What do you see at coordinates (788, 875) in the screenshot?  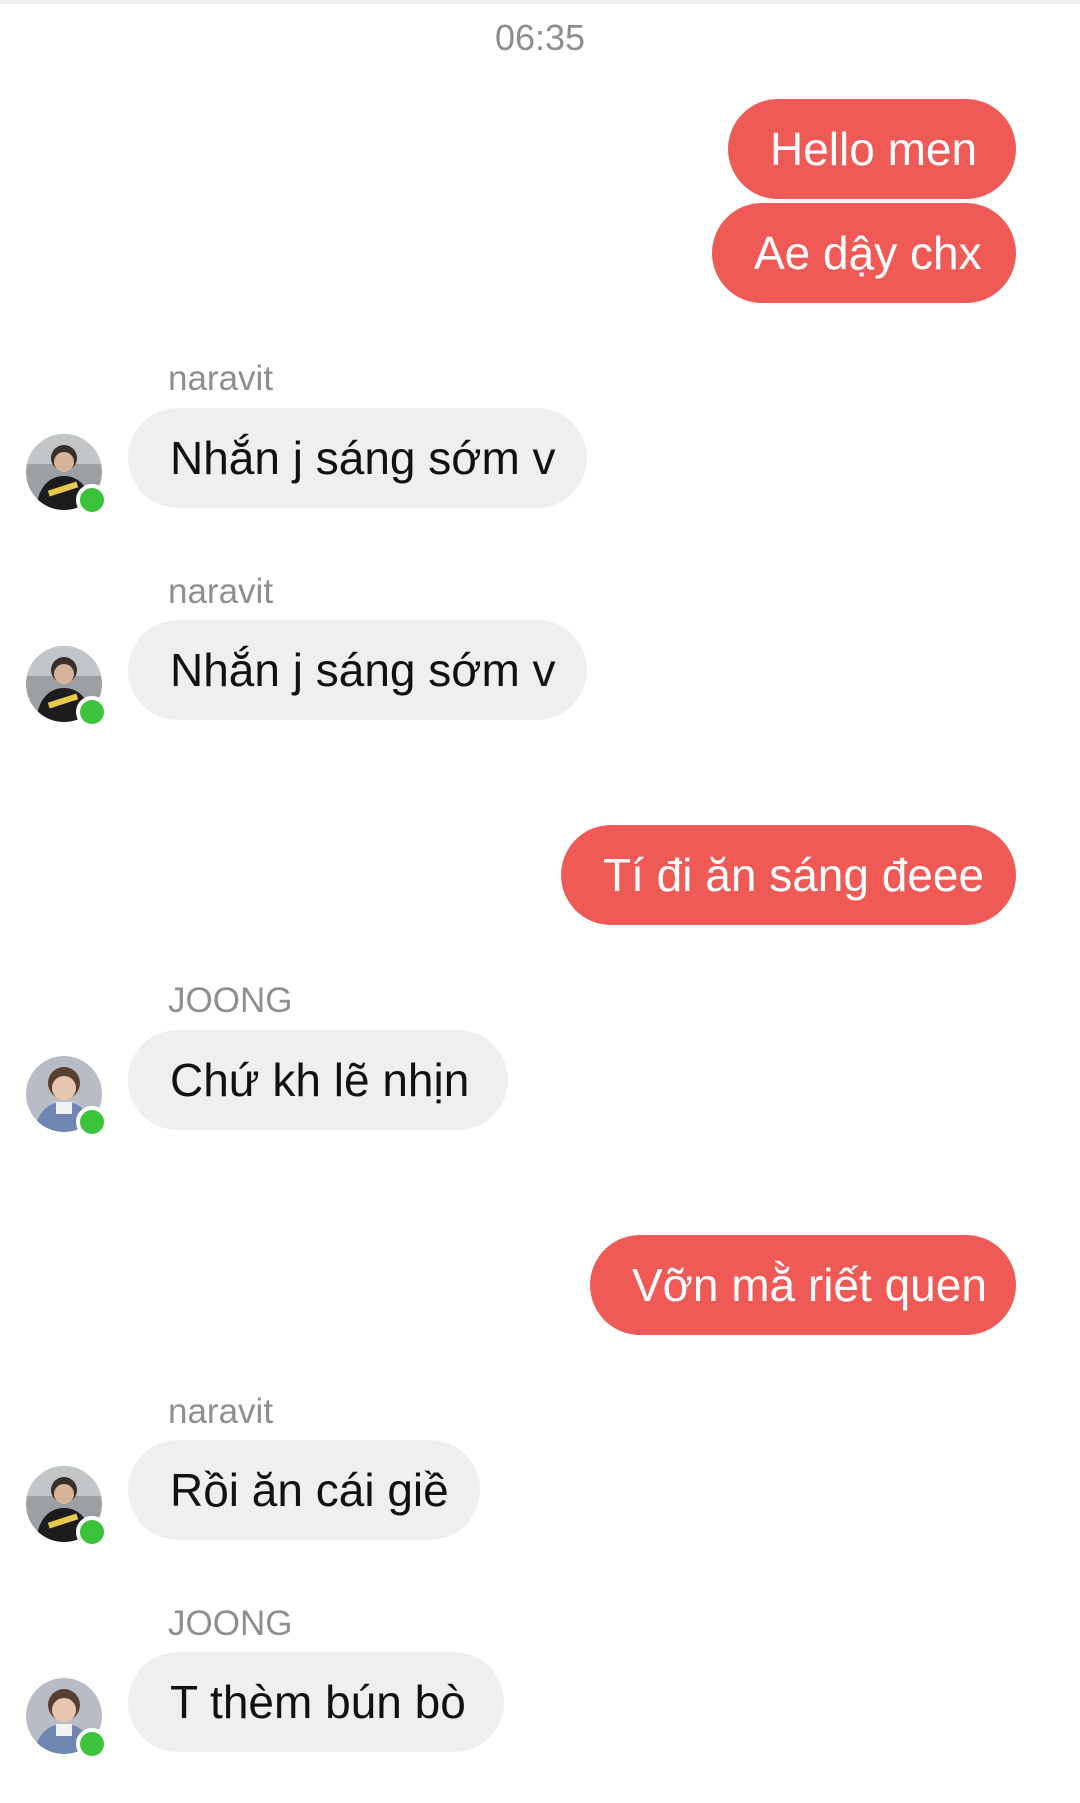 I see `outgoing-message: Tí đi ăn sáng đeee` at bounding box center [788, 875].